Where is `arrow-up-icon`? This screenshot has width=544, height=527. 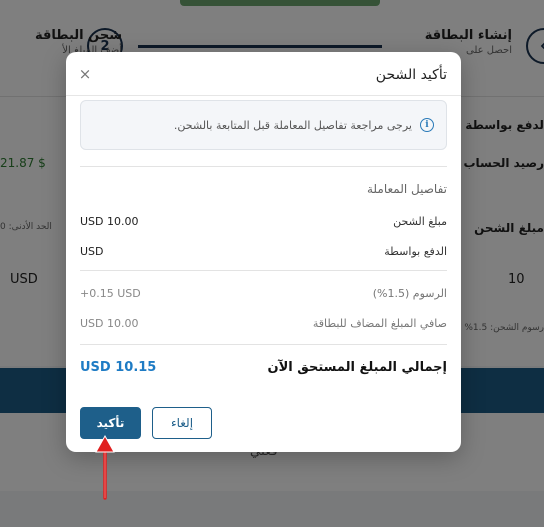 arrow-up-icon is located at coordinates (105, 467).